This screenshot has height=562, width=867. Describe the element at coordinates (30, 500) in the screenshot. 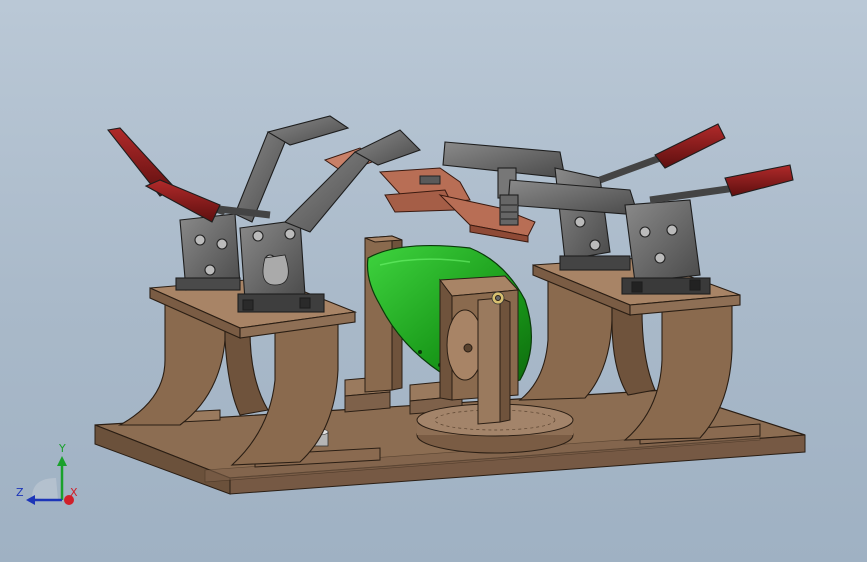

I see `z-axis-arrow-icon` at that location.